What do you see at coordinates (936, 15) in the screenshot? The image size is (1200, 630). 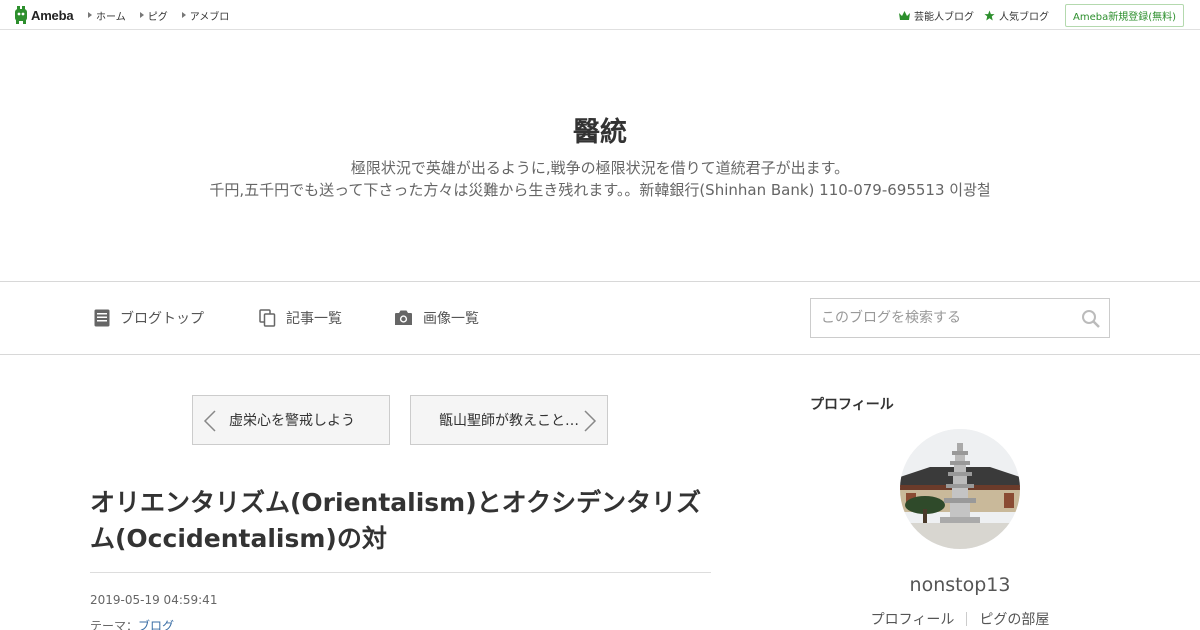 I see `celebrity-blog-link: 芸能人ブログ` at bounding box center [936, 15].